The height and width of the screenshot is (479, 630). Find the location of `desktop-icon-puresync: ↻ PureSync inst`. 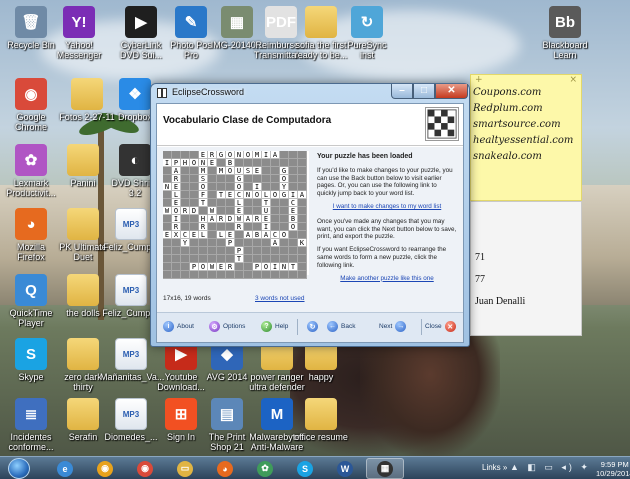

desktop-icon-puresync: ↻ PureSync inst is located at coordinates (367, 33).